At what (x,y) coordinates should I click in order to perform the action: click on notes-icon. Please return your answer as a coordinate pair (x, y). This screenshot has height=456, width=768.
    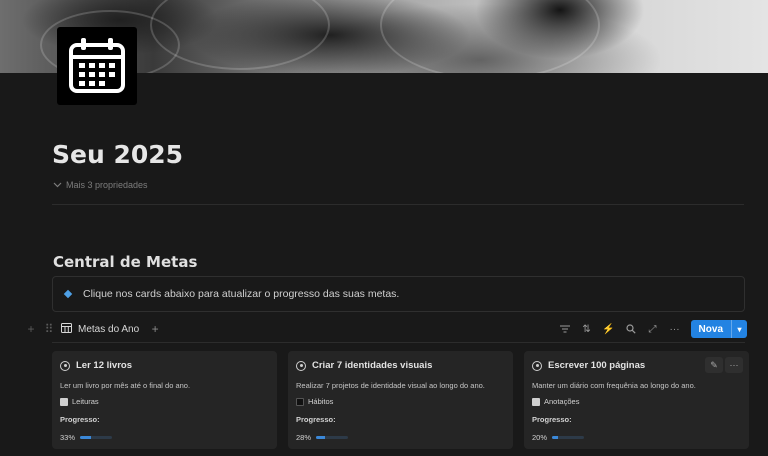
    Looking at the image, I should click on (536, 401).